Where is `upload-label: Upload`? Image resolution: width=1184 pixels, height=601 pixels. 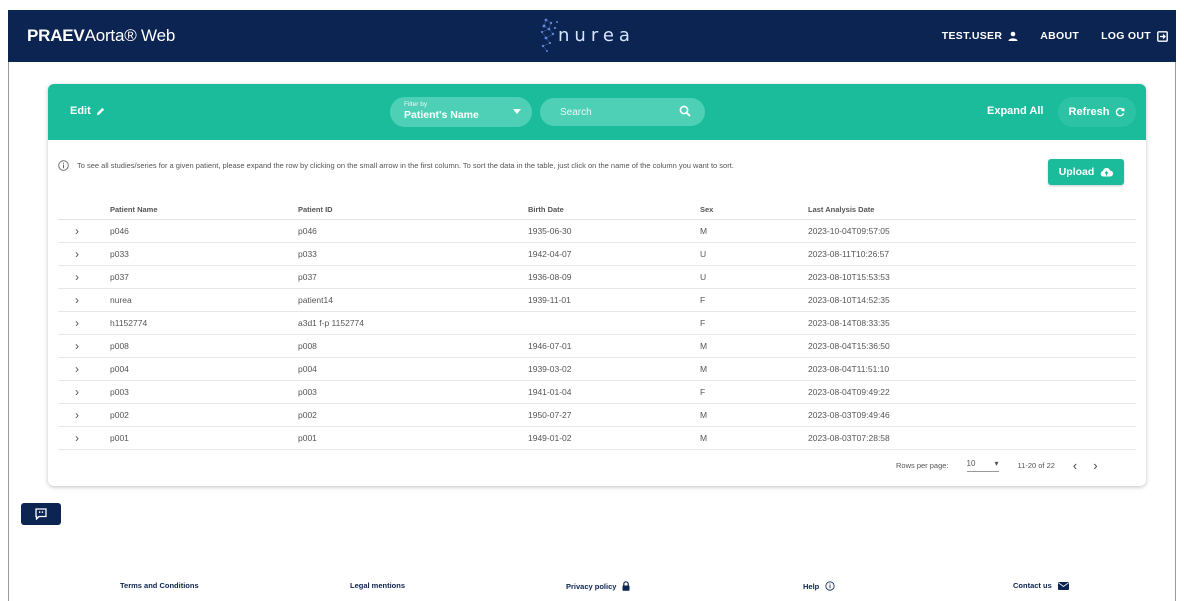 upload-label: Upload is located at coordinates (1076, 172).